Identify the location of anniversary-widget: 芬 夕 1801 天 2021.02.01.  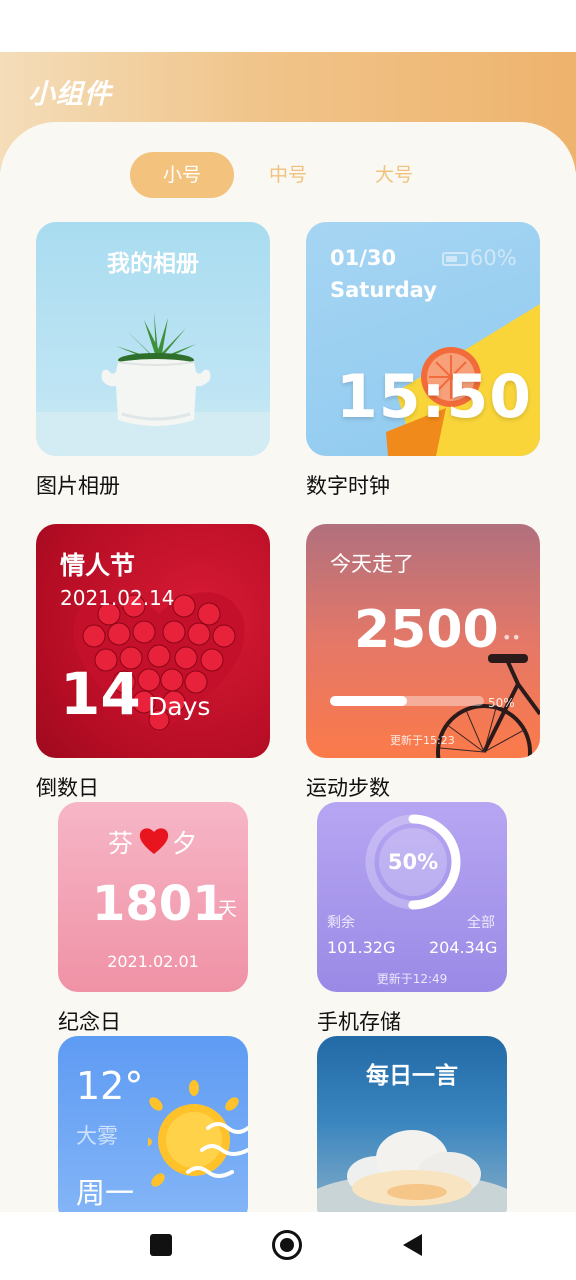
(153, 897).